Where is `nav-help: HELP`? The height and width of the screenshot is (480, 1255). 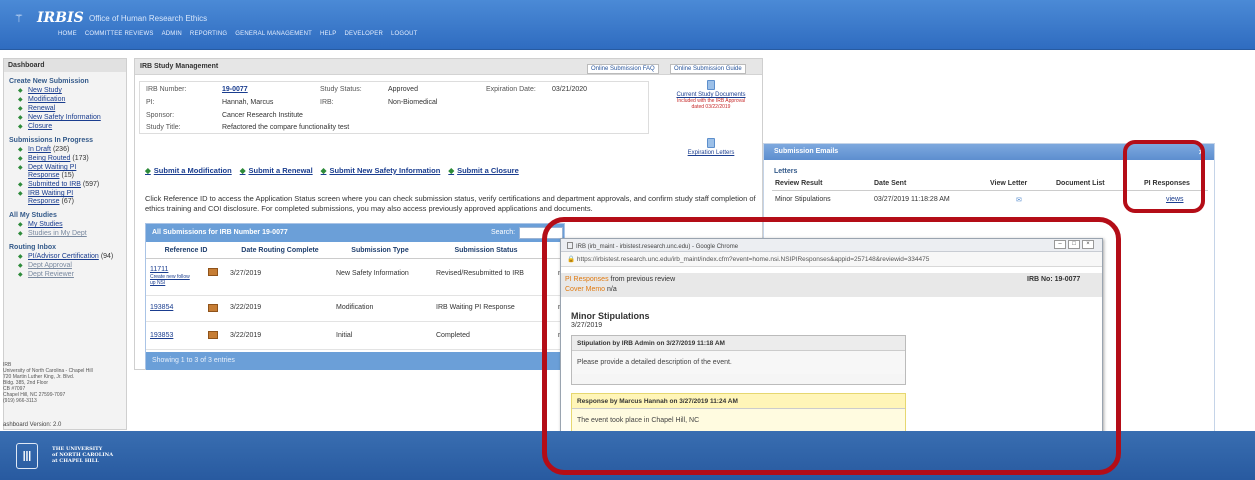 nav-help: HELP is located at coordinates (328, 34).